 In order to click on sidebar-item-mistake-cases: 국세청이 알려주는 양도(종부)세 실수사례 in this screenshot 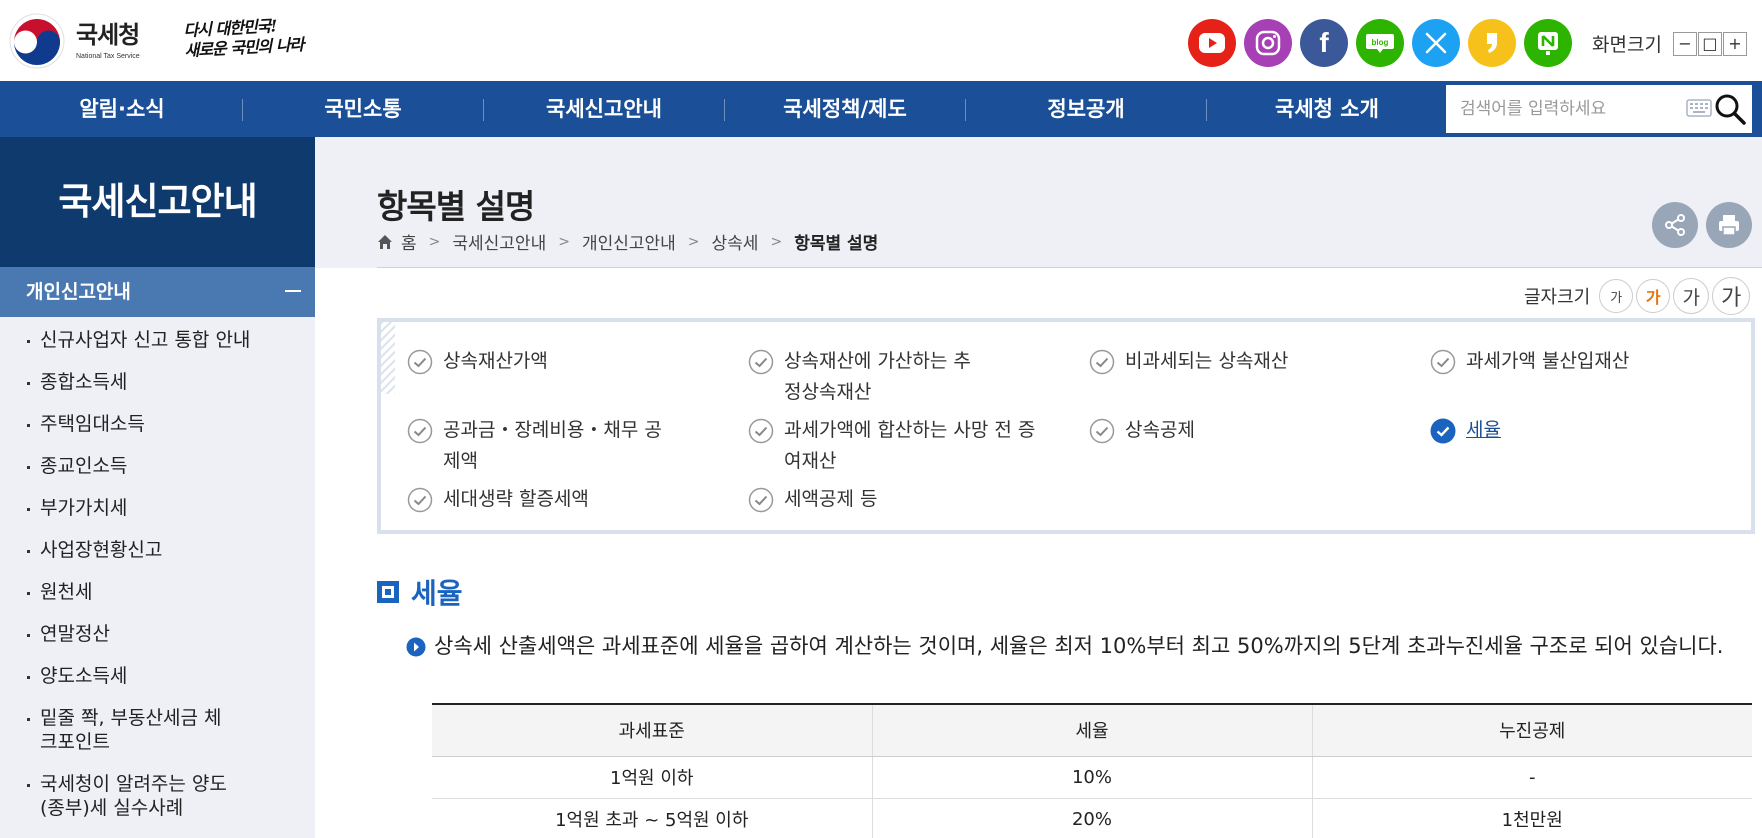, I will do `click(130, 796)`.